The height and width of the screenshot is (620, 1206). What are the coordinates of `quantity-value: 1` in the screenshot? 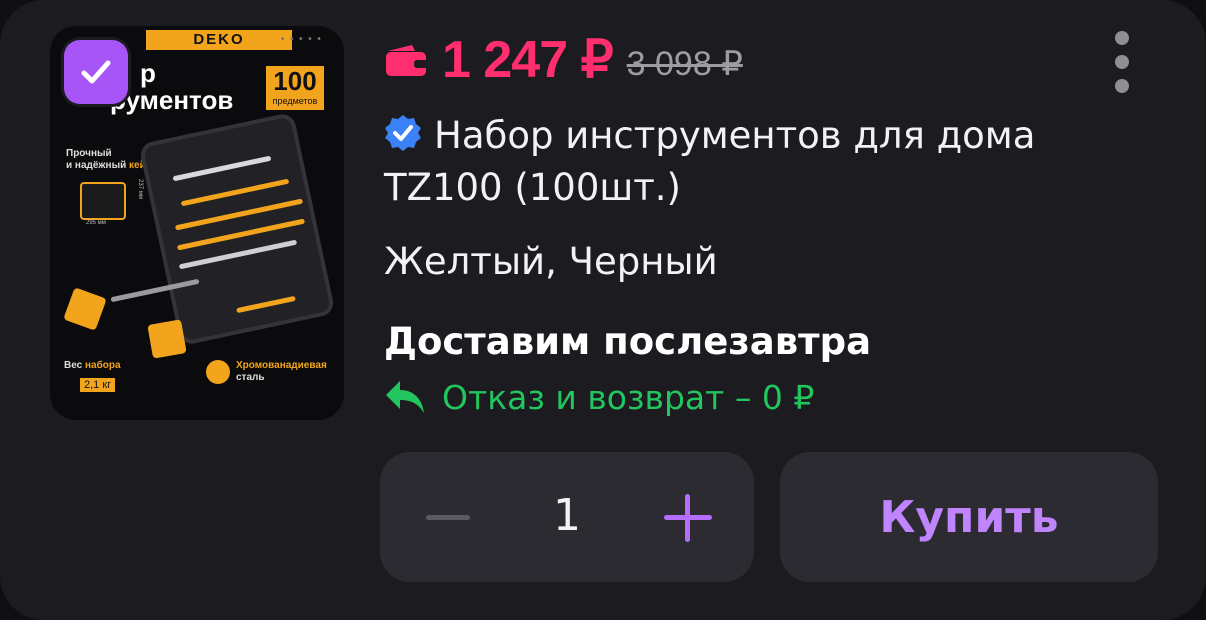 It's located at (567, 515).